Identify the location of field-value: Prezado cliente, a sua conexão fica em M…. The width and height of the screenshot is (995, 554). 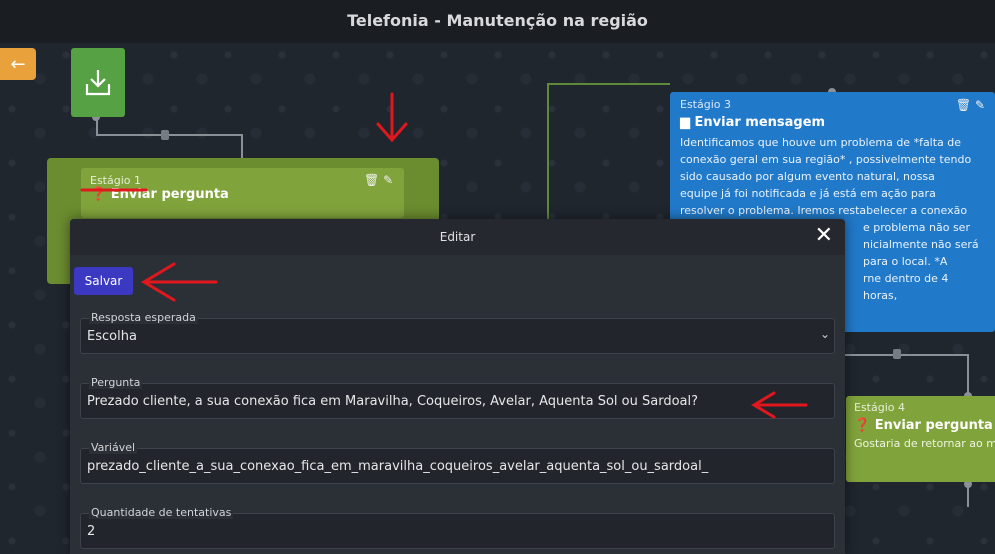
(393, 401).